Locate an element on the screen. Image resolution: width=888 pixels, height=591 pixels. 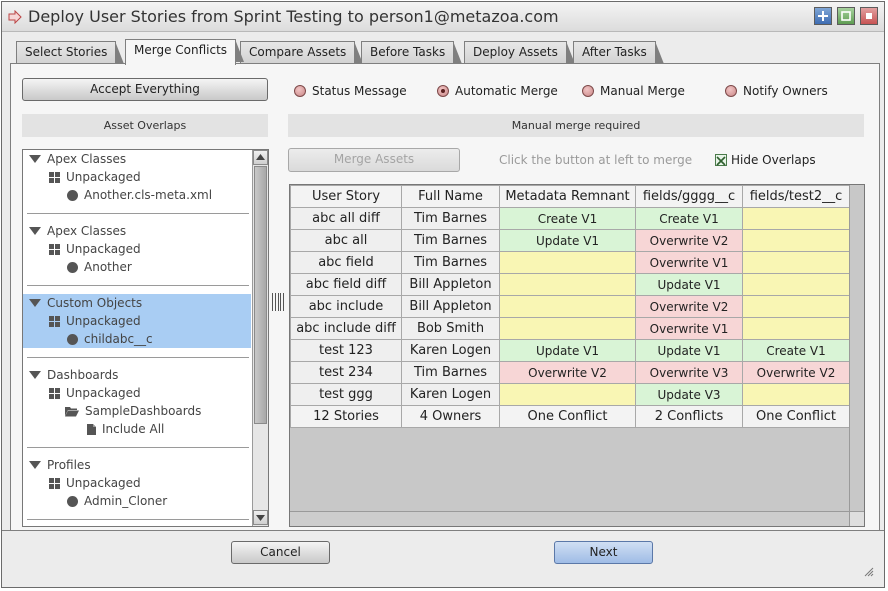
table-row: abc field Tim Barnes Overwrite V1 is located at coordinates (570, 262).